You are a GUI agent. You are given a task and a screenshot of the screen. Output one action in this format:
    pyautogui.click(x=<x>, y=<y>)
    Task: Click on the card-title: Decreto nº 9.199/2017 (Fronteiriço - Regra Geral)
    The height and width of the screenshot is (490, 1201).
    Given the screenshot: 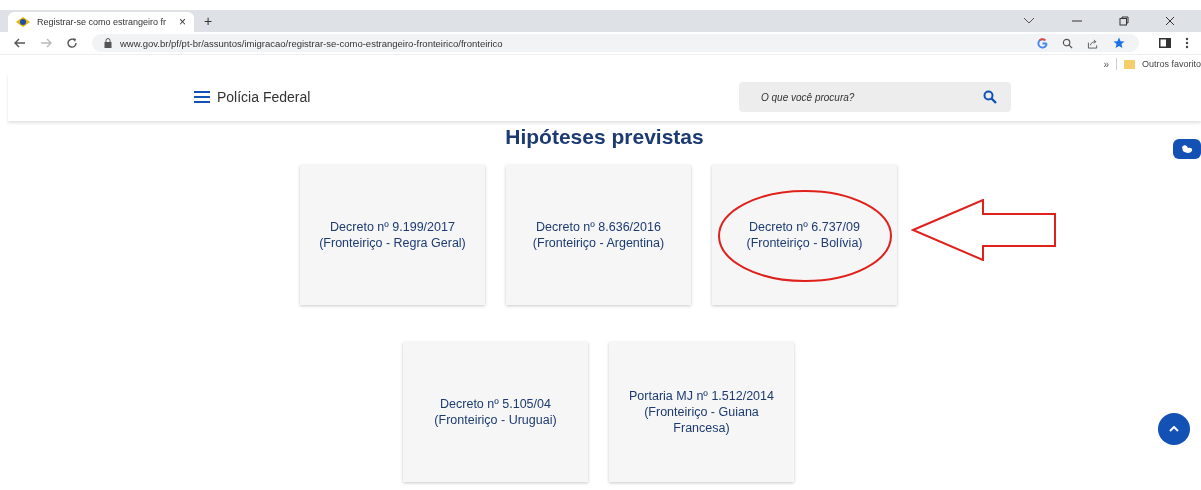 What is the action you would take?
    pyautogui.click(x=392, y=235)
    